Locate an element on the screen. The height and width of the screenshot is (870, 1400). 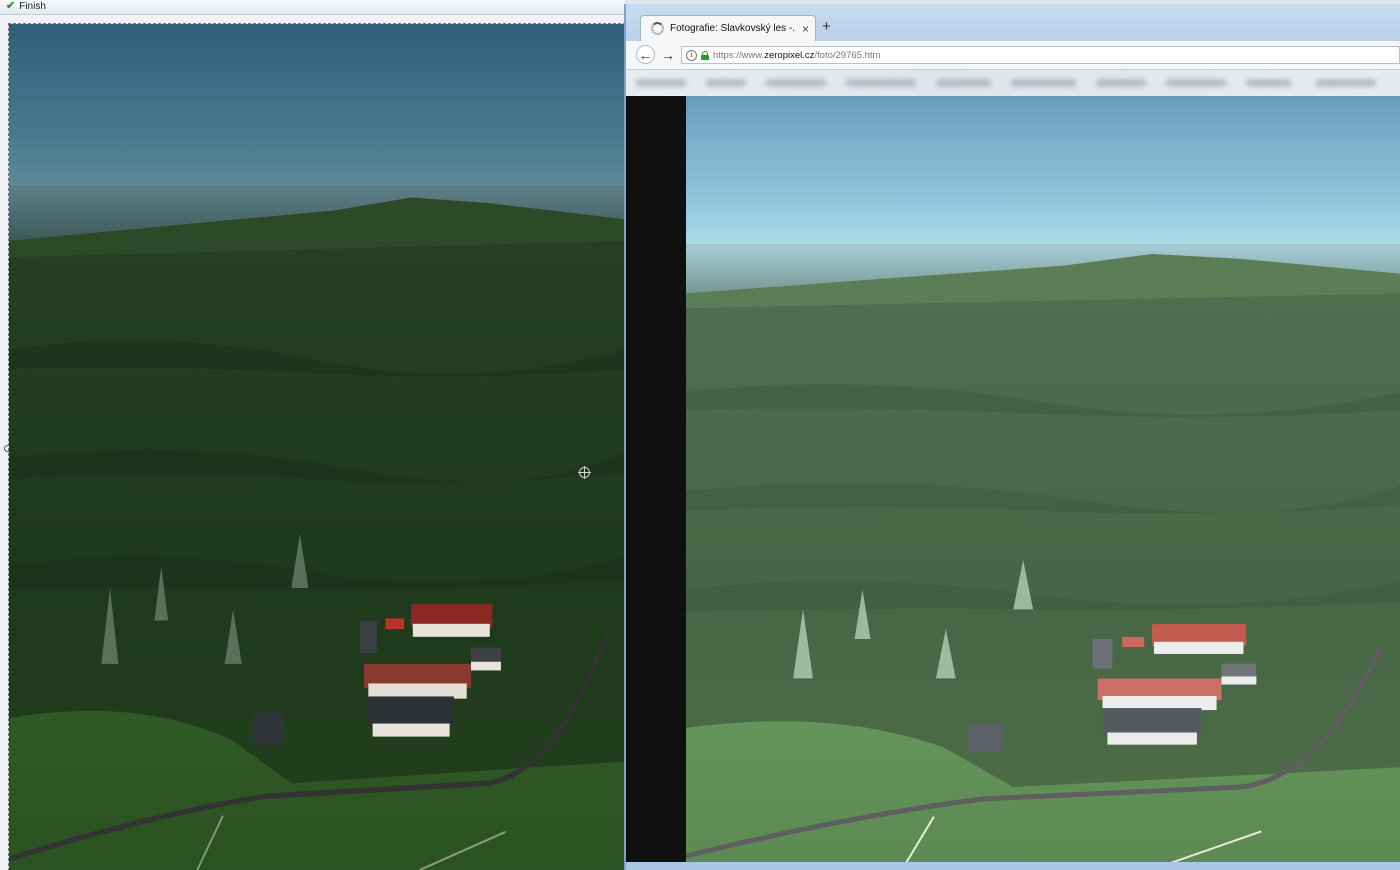
forward-arrow-icon: → is located at coordinates (668, 55).